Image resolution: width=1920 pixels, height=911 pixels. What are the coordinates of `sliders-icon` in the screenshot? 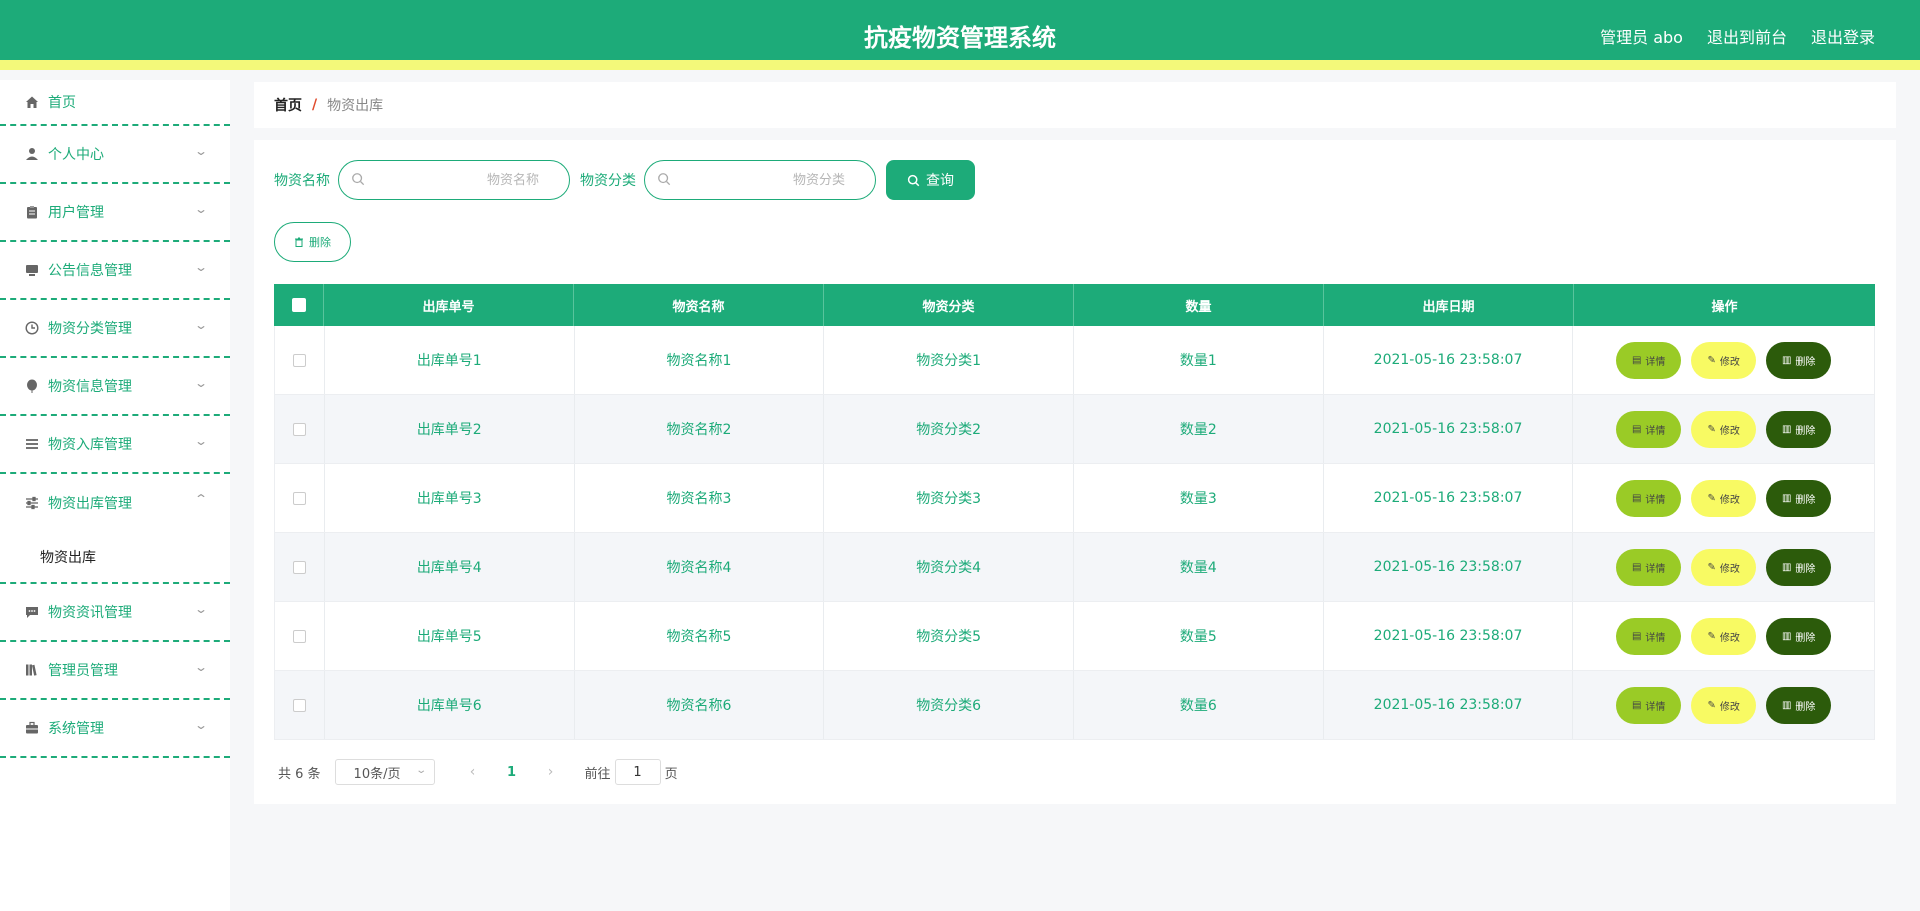 It's located at (32, 503).